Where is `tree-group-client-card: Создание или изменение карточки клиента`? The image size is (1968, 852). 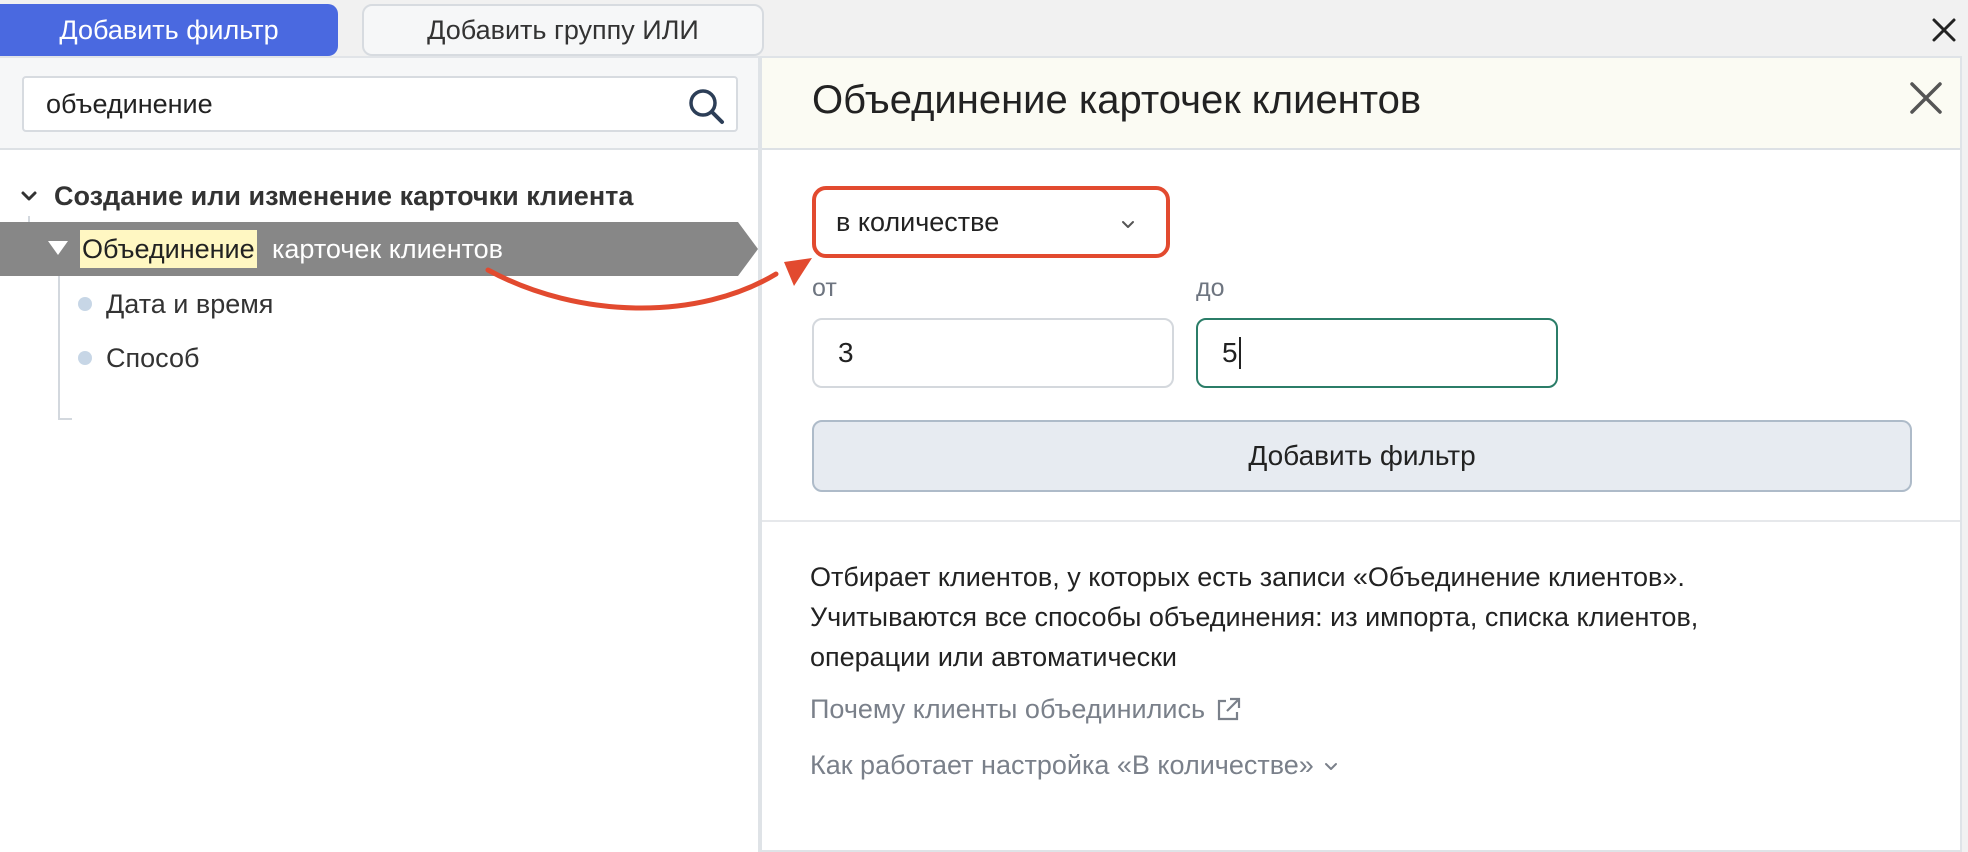
tree-group-client-card: Создание или изменение карточки клиента is located at coordinates (325, 196).